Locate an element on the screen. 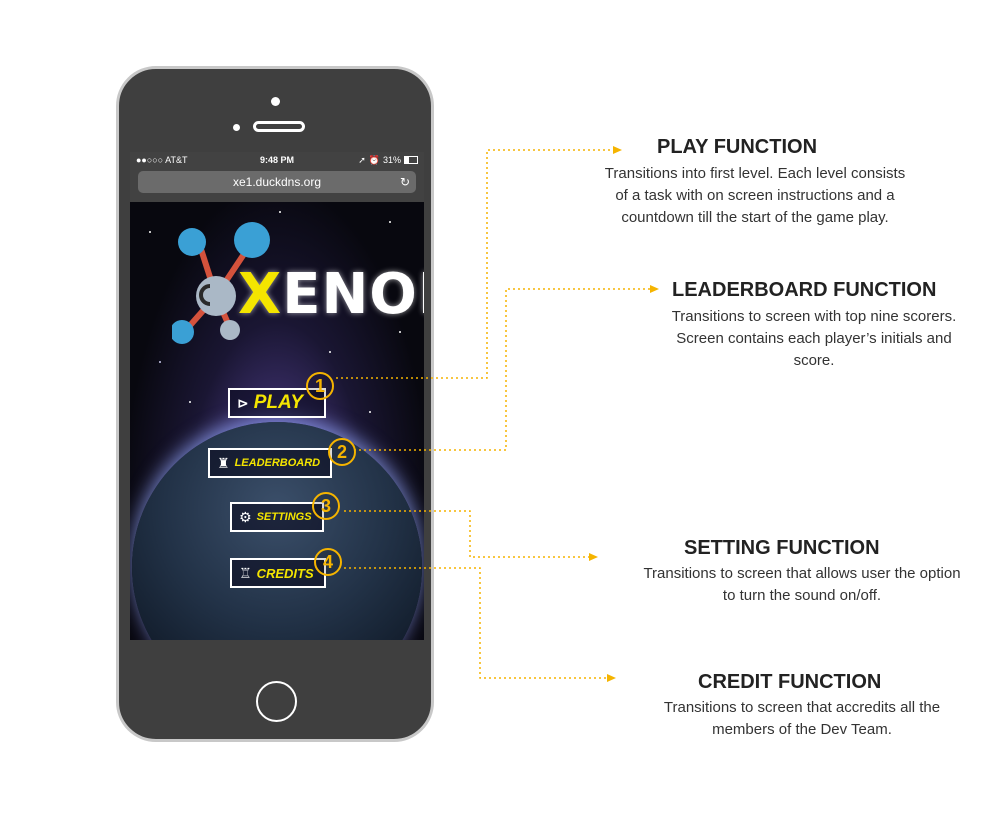 The height and width of the screenshot is (816, 992). status-right: ➚ ⏰ 31% is located at coordinates (388, 160).